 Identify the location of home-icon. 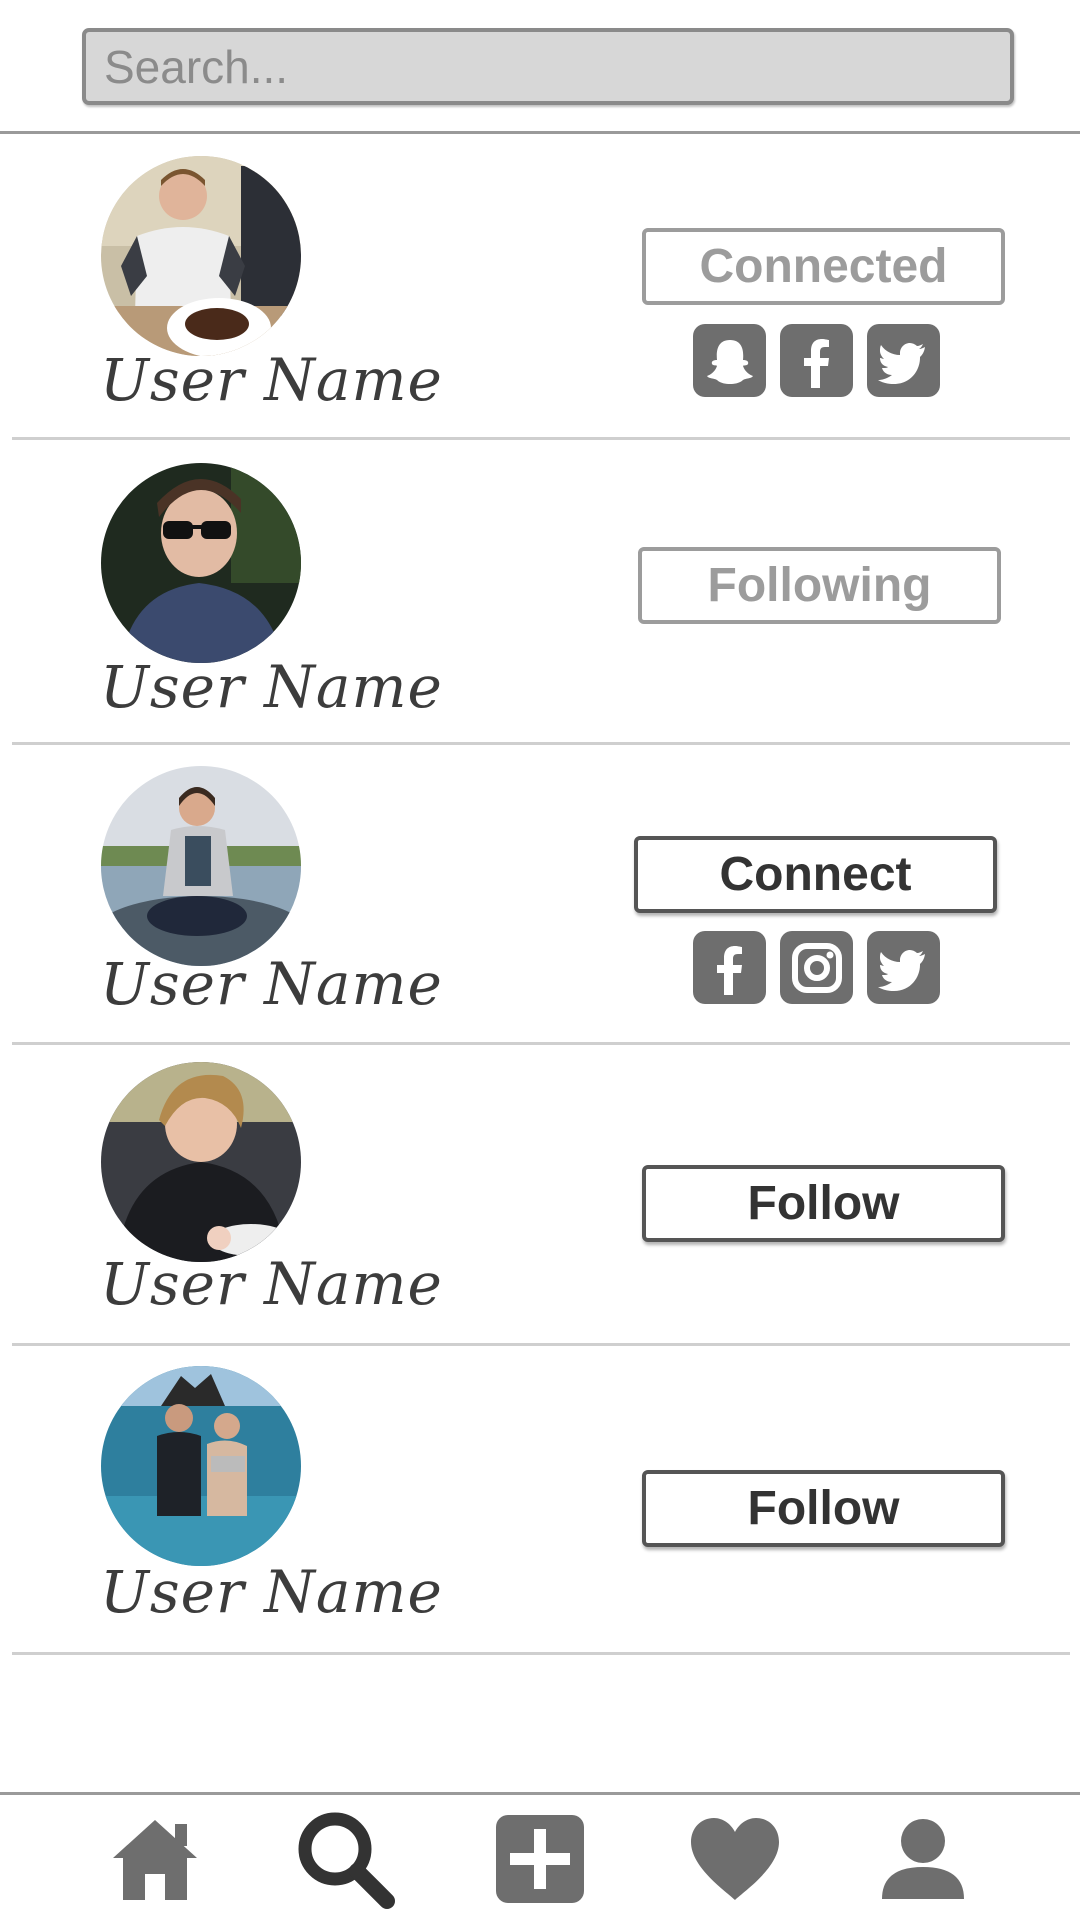
(155, 1859).